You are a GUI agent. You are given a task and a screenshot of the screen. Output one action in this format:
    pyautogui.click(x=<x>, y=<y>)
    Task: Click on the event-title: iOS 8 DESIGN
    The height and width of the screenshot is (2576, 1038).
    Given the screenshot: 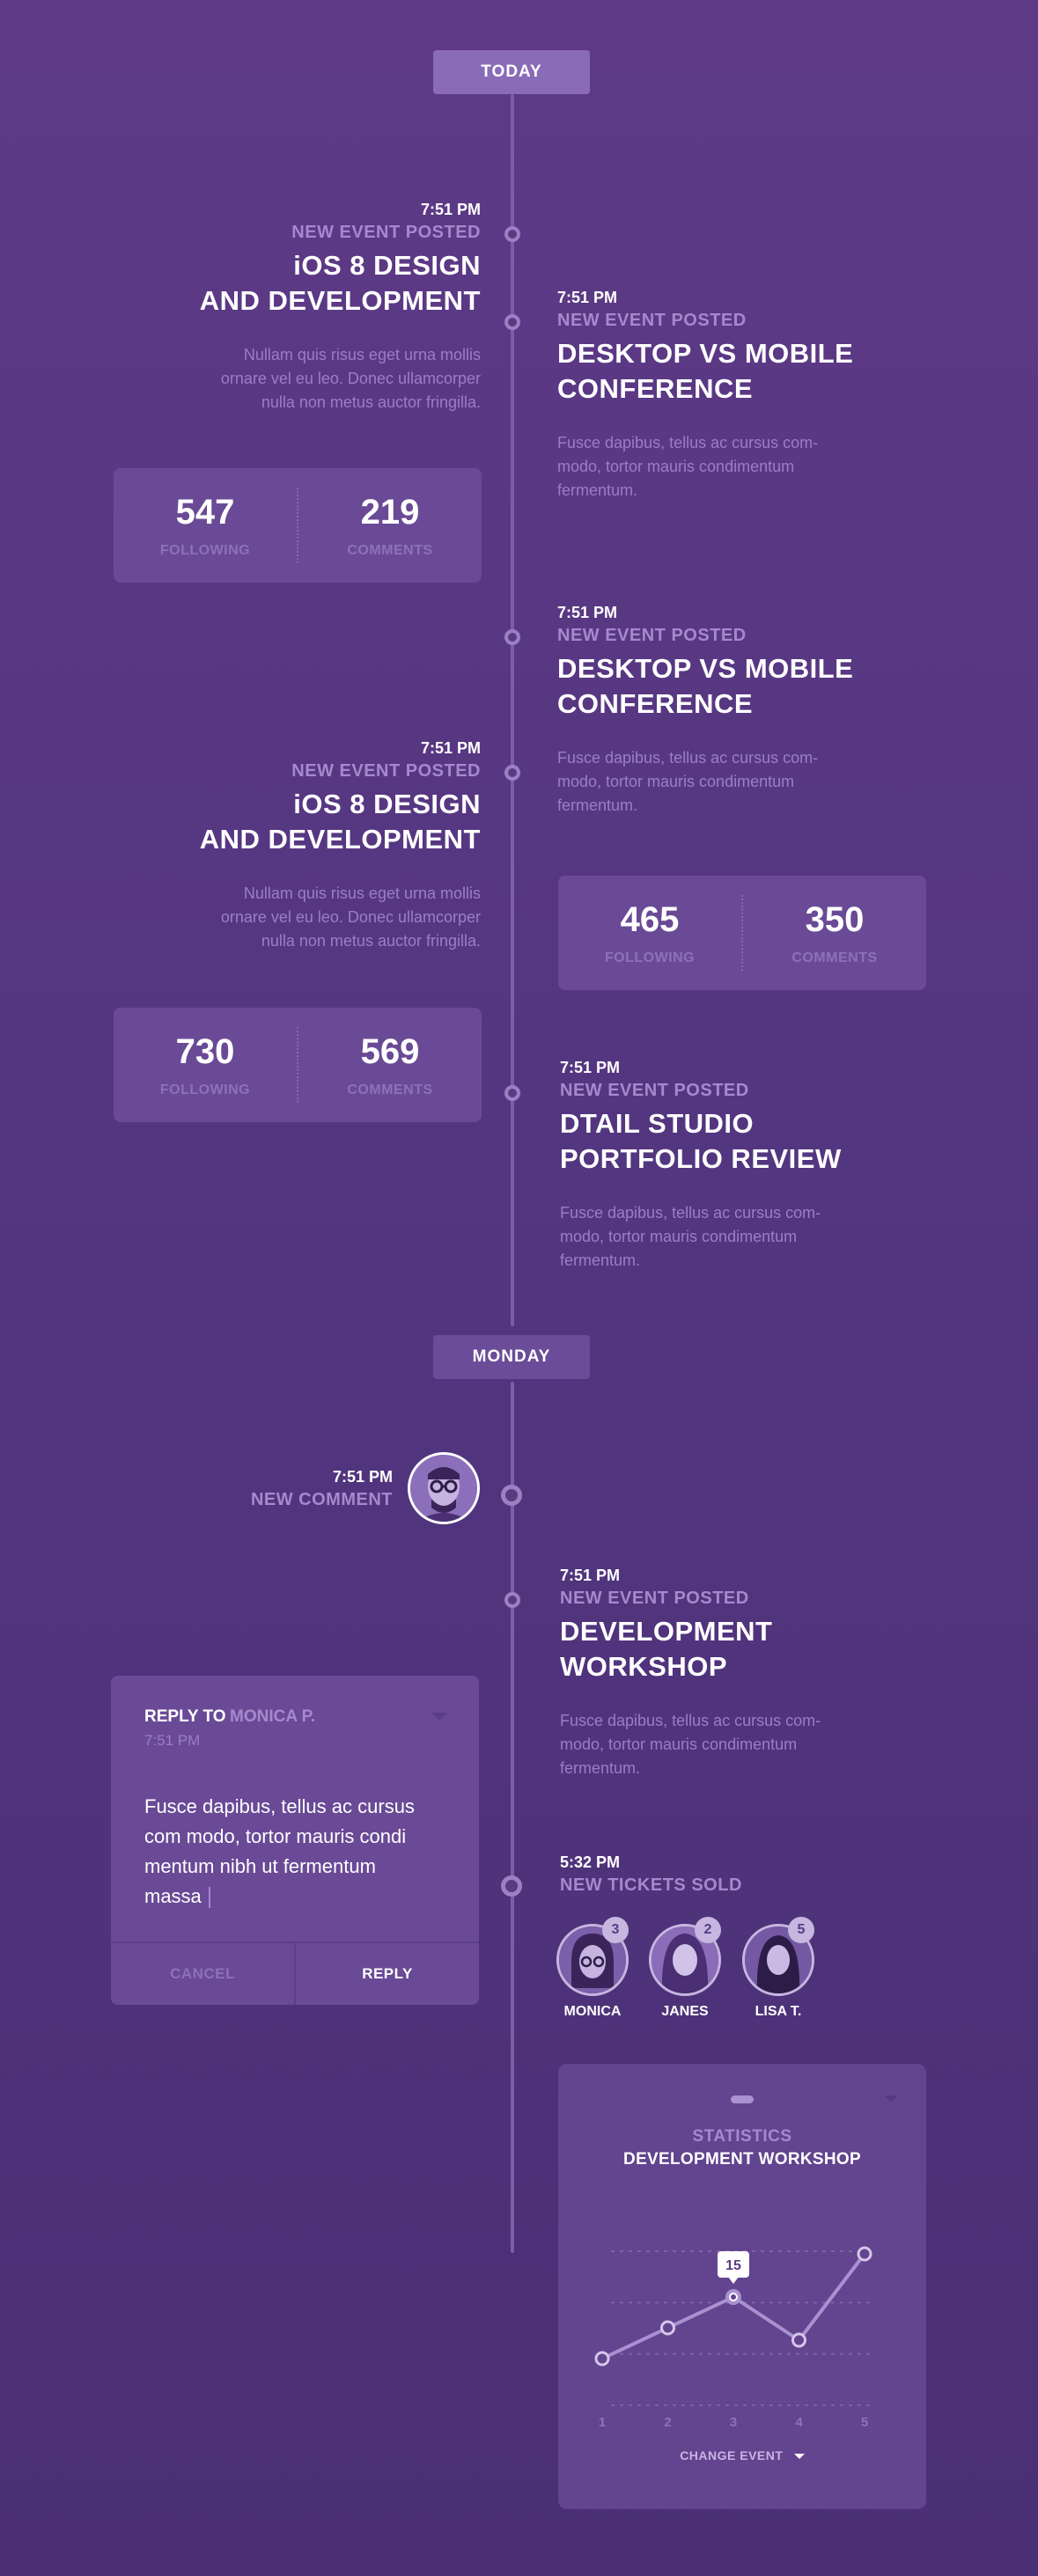 What is the action you would take?
    pyautogui.click(x=387, y=265)
    